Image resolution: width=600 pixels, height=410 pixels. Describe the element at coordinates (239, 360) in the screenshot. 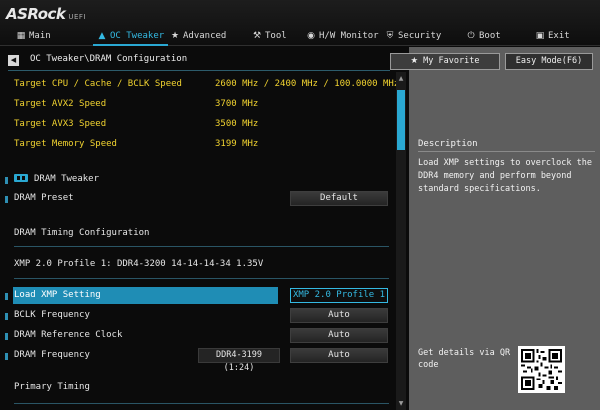

I see `dram-frequency-current: DDR4-3199 (1:24)` at that location.